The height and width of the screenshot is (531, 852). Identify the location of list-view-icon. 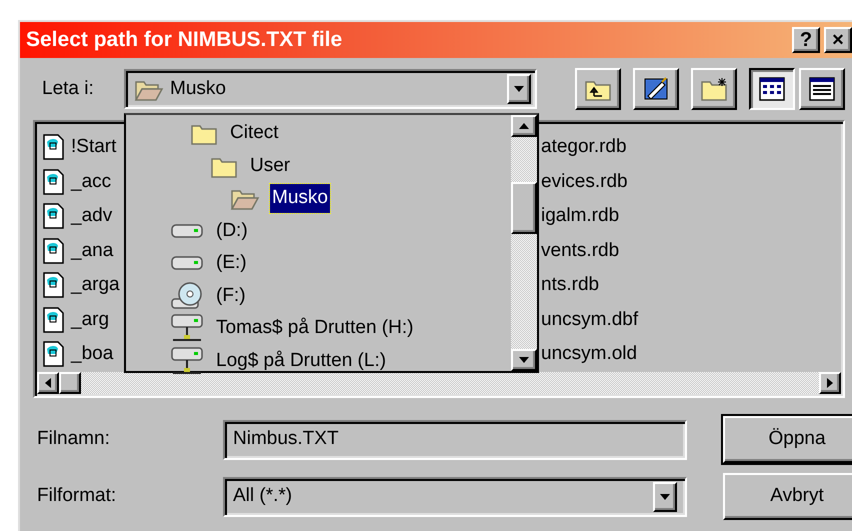
(772, 89).